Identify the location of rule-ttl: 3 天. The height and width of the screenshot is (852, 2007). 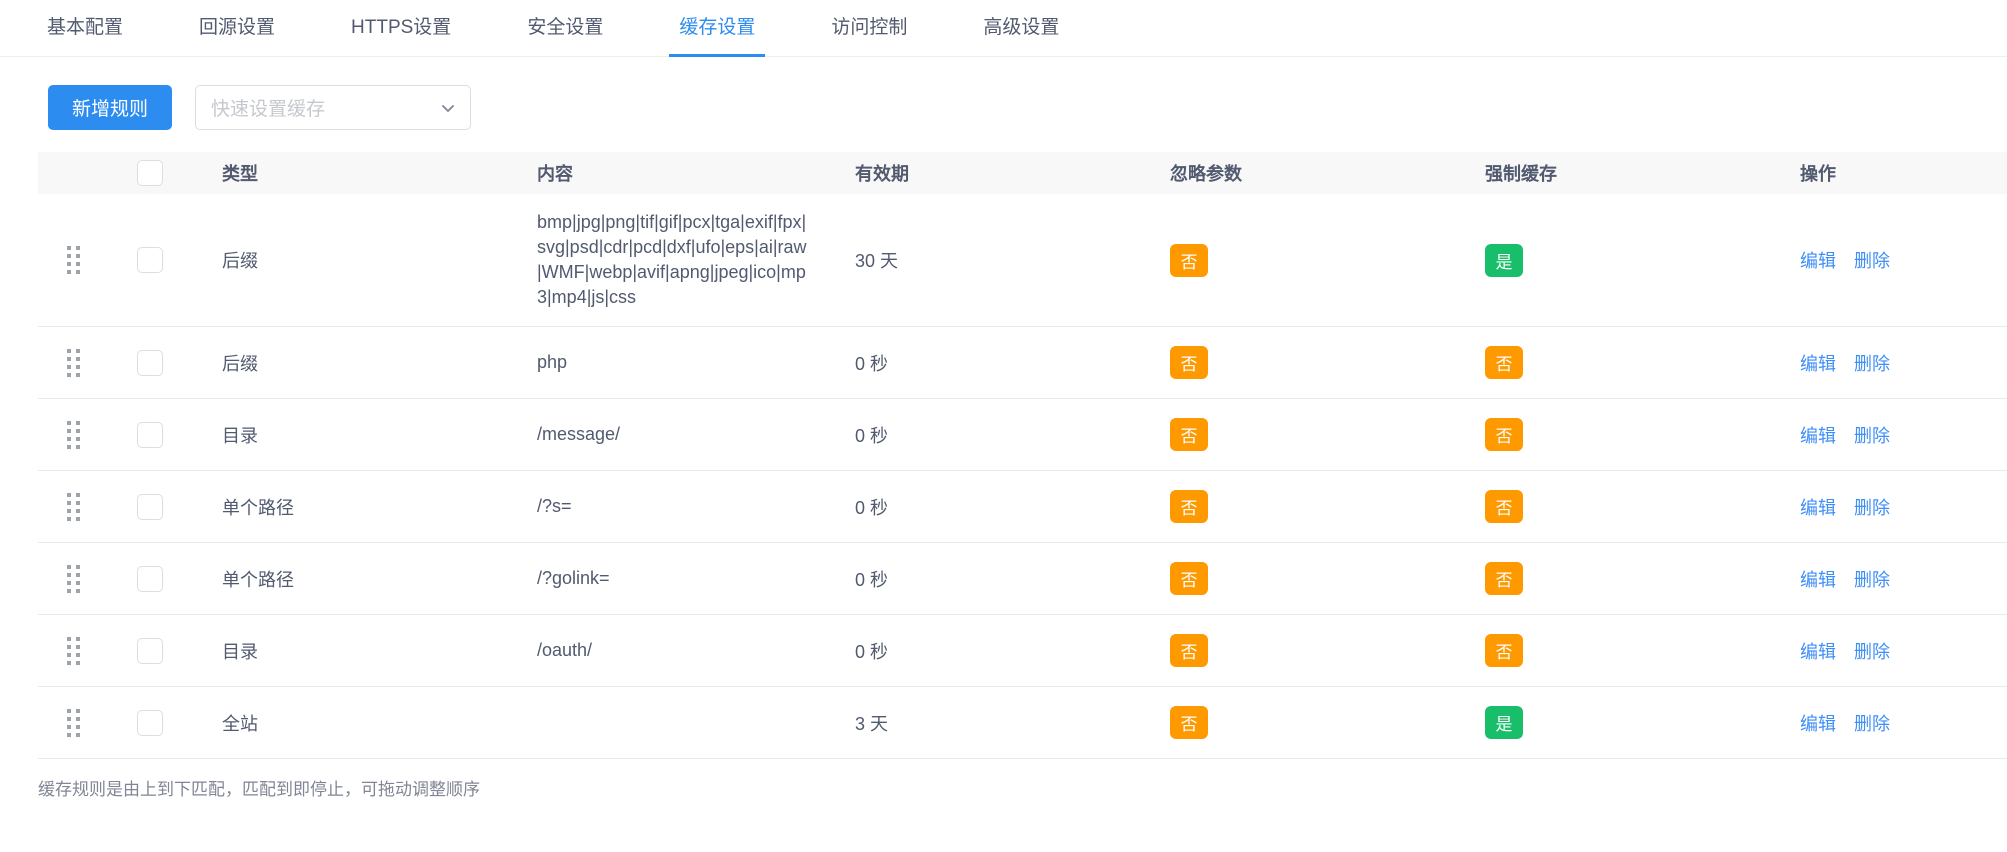
(872, 723).